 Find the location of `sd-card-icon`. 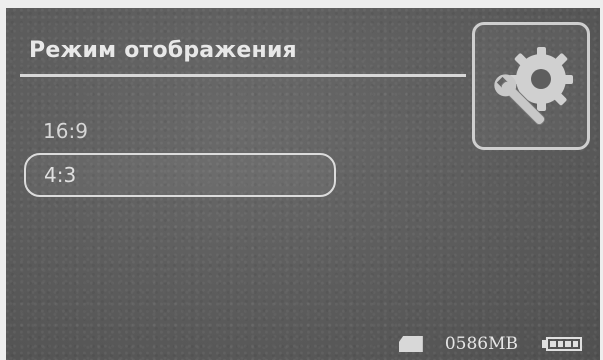

sd-card-icon is located at coordinates (410, 344).